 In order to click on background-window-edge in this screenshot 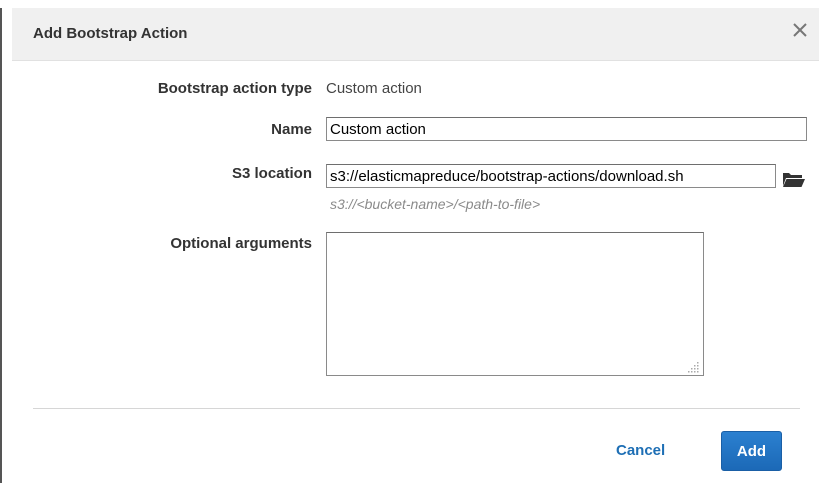, I will do `click(1, 245)`.